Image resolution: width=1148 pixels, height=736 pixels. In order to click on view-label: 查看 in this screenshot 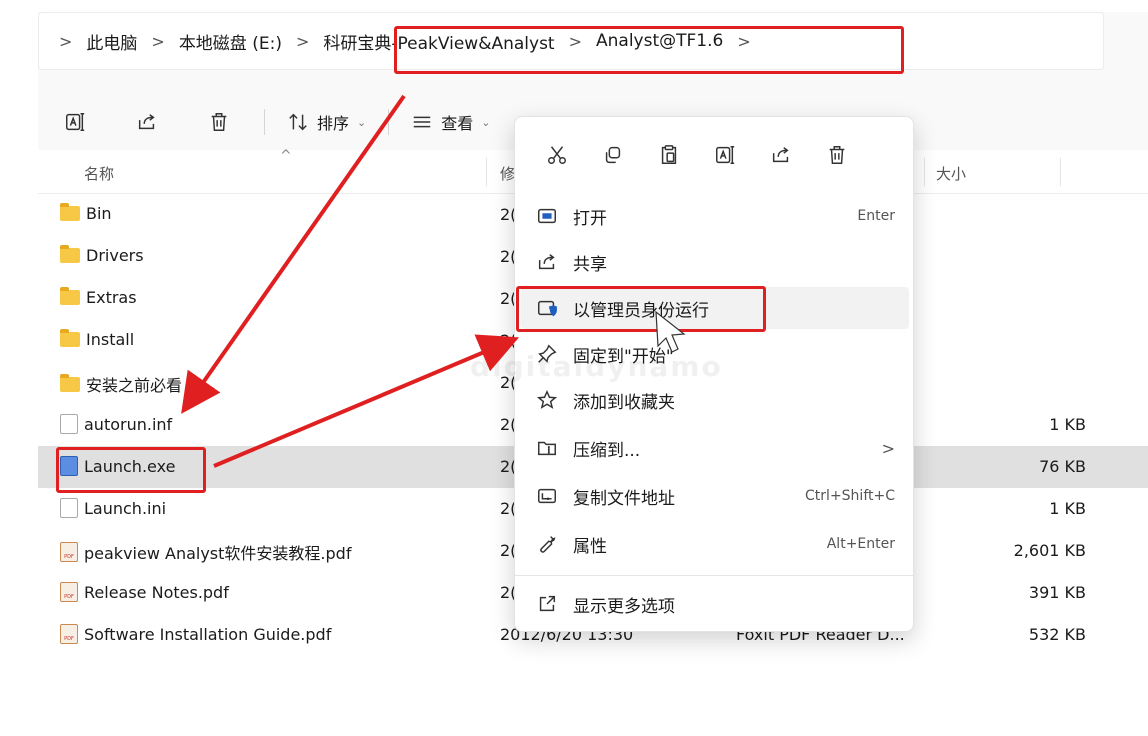, I will do `click(457, 123)`.